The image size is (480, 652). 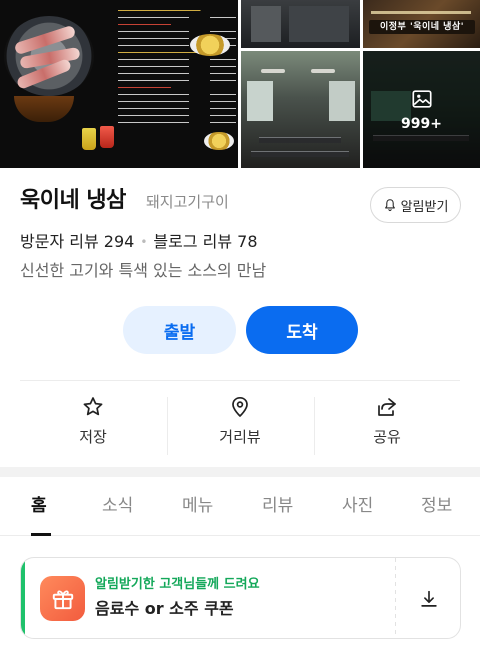 What do you see at coordinates (389, 205) in the screenshot?
I see `bell-icon` at bounding box center [389, 205].